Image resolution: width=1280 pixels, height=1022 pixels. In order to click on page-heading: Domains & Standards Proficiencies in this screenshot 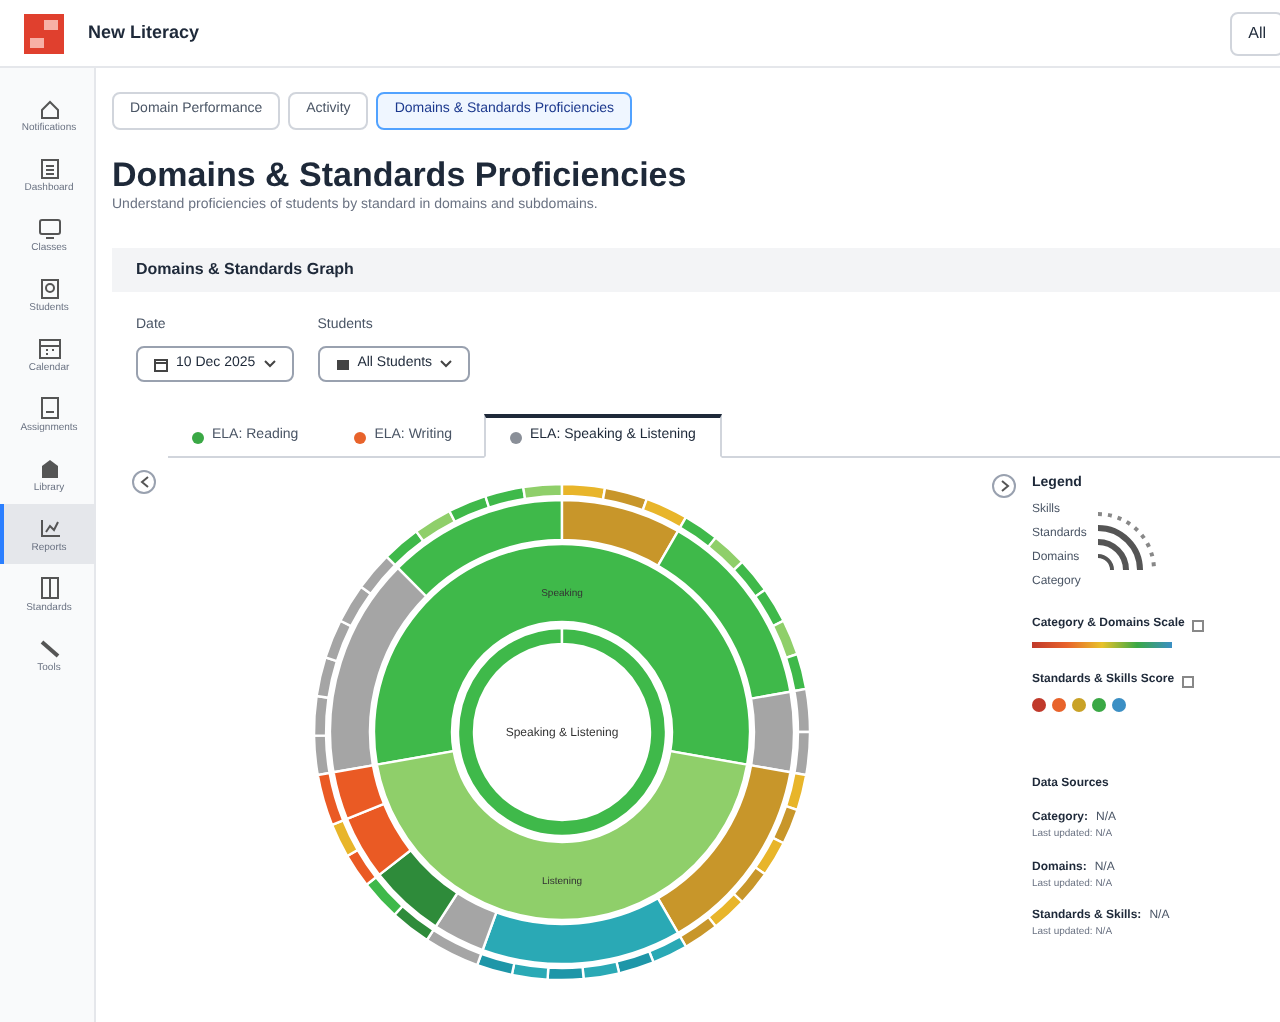, I will do `click(400, 174)`.